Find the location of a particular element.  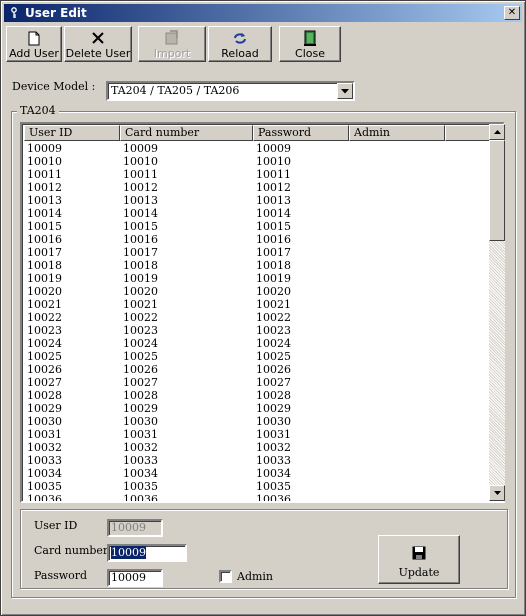

table-row: 10010 10010 10010 is located at coordinates (256, 161).